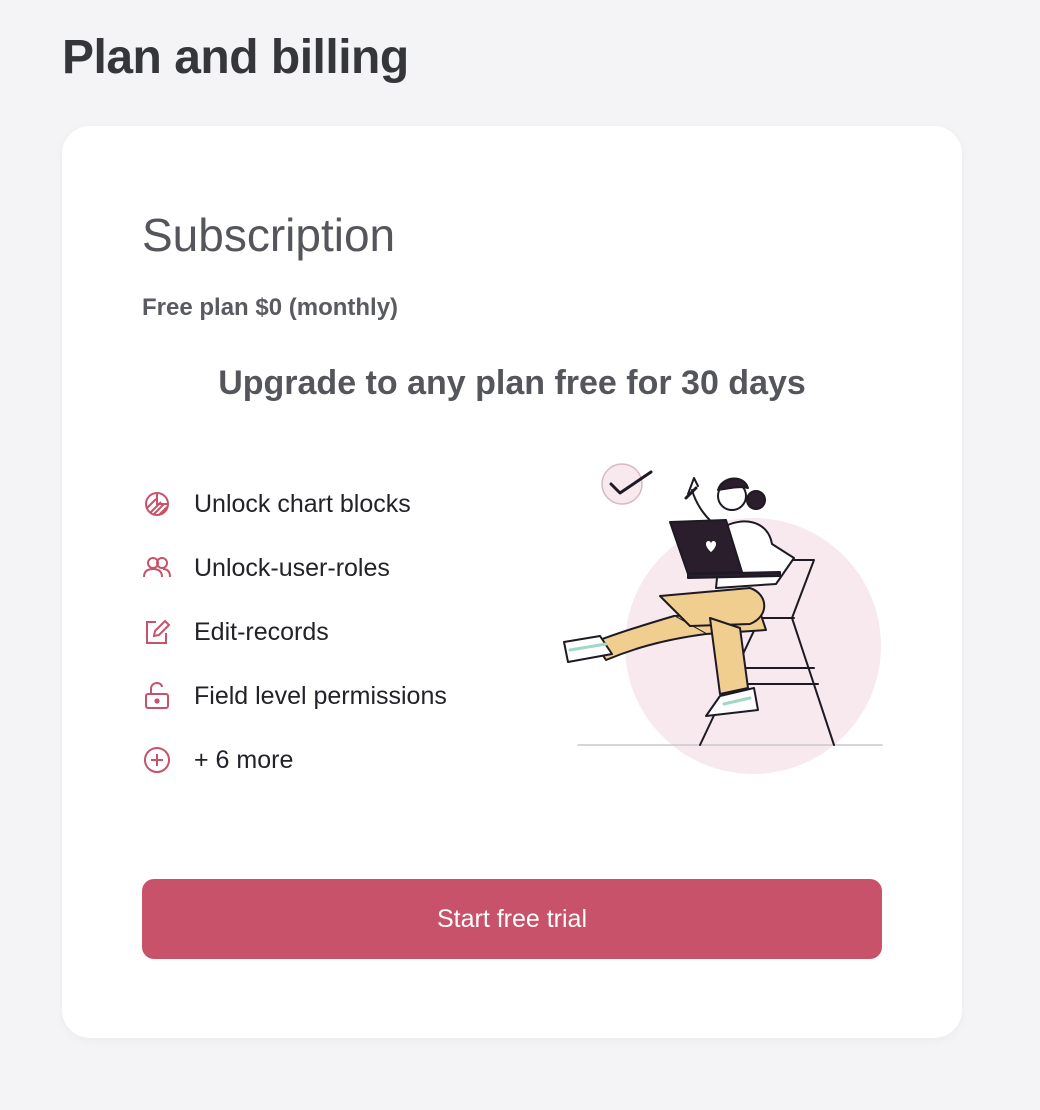 This screenshot has height=1110, width=1040. I want to click on plus-circle-icon, so click(157, 760).